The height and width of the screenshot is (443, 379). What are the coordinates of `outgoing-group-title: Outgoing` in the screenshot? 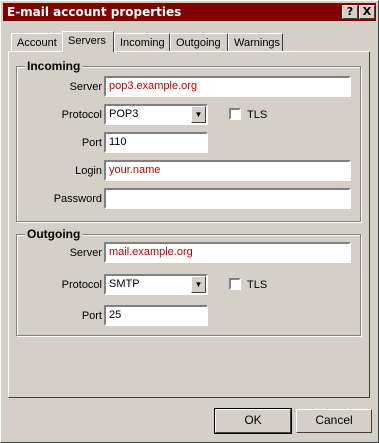 It's located at (54, 234).